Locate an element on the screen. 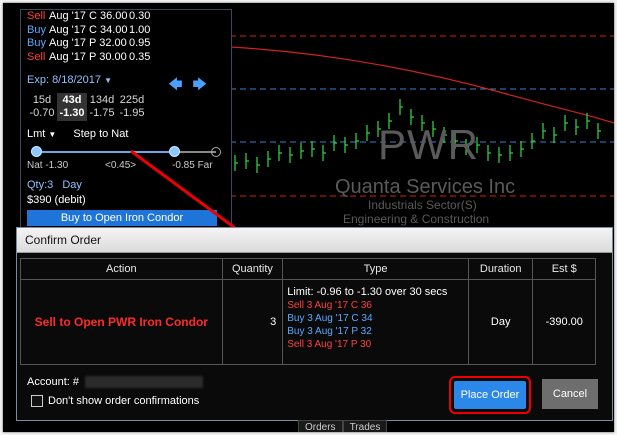 Image resolution: width=617 pixels, height=435 pixels. place-order-button: Place Order is located at coordinates (490, 395).